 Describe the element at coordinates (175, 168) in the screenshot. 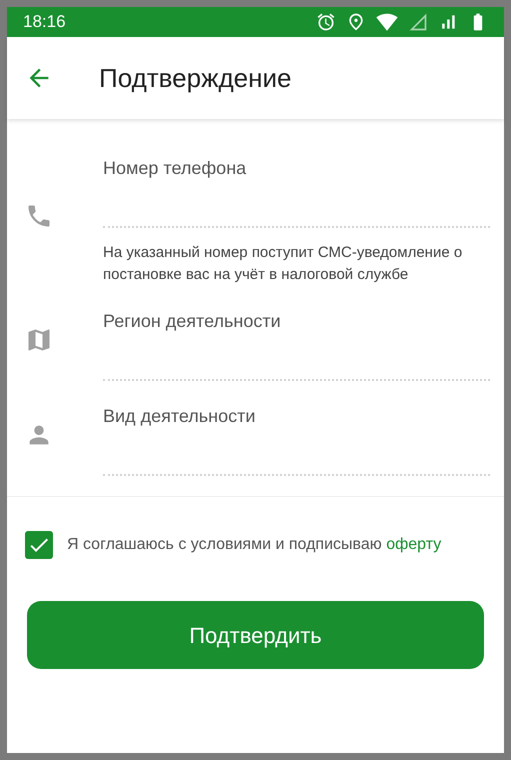

I see `field-label: Номер телефона` at that location.